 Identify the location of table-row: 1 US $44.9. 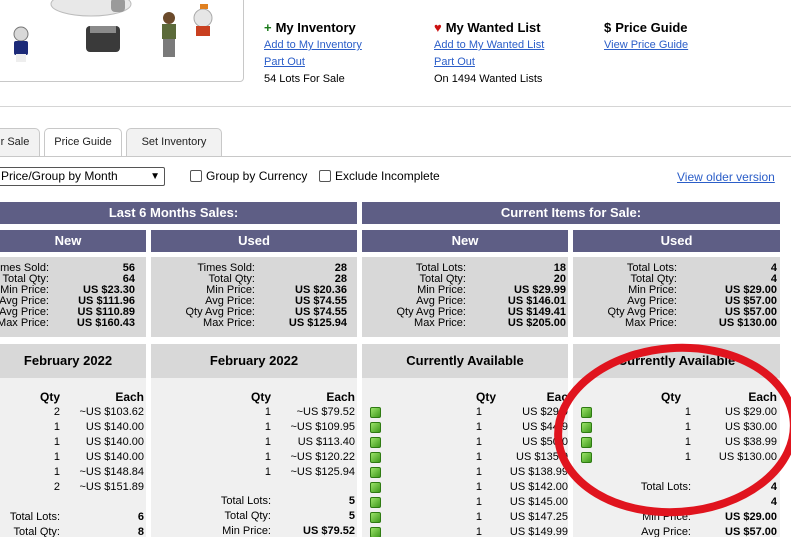
(465, 427).